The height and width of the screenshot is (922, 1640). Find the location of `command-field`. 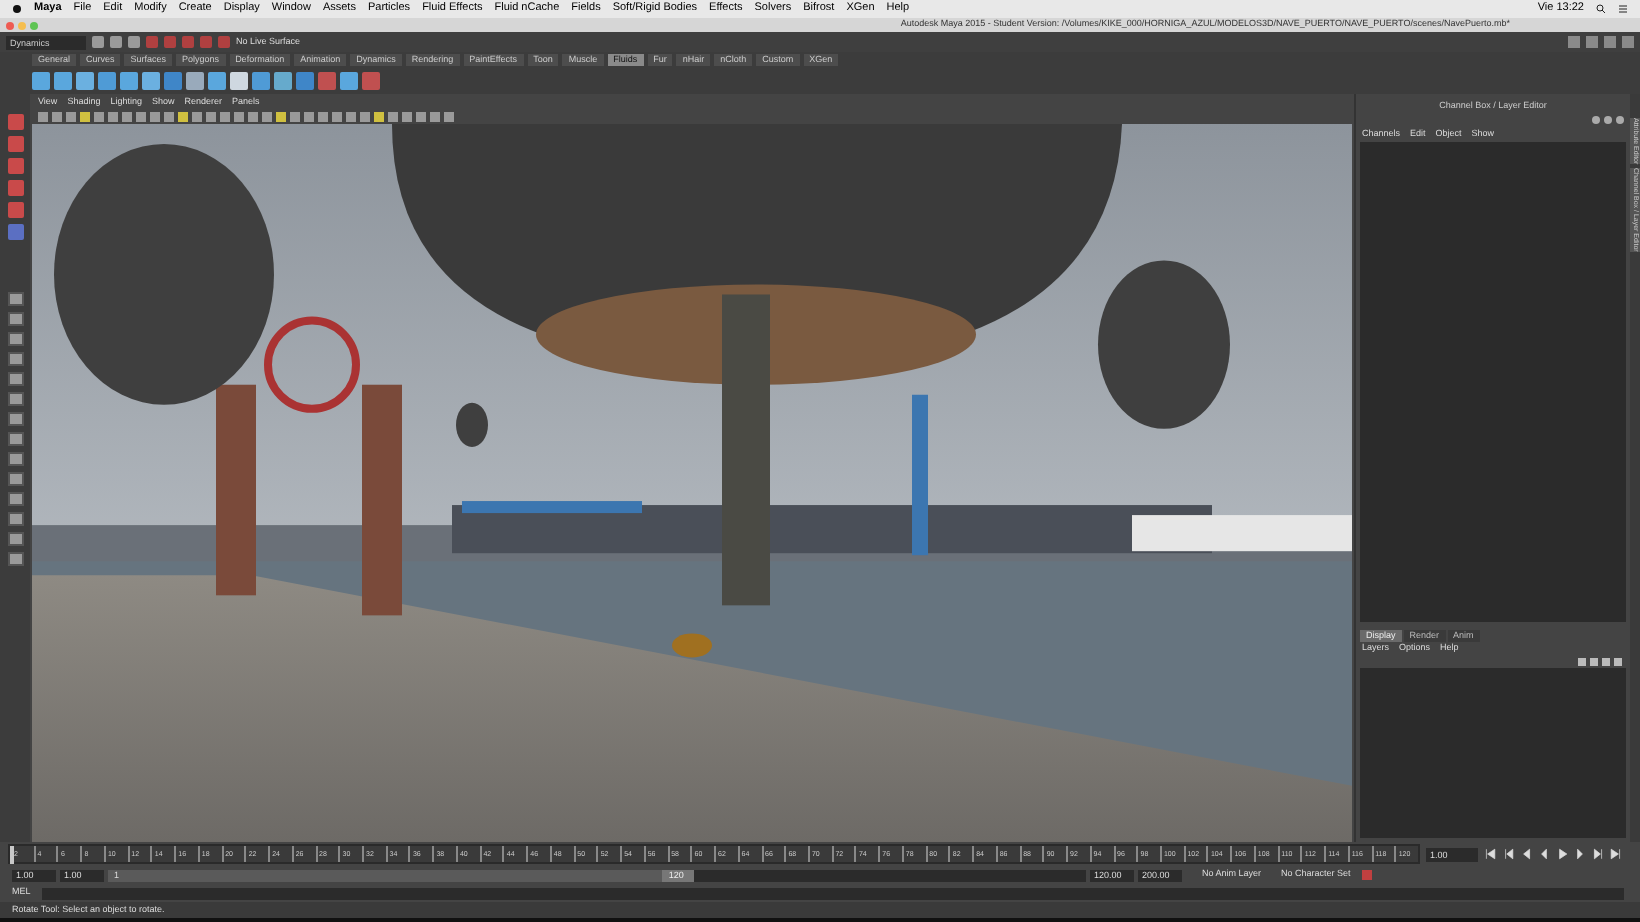

command-field is located at coordinates (833, 893).